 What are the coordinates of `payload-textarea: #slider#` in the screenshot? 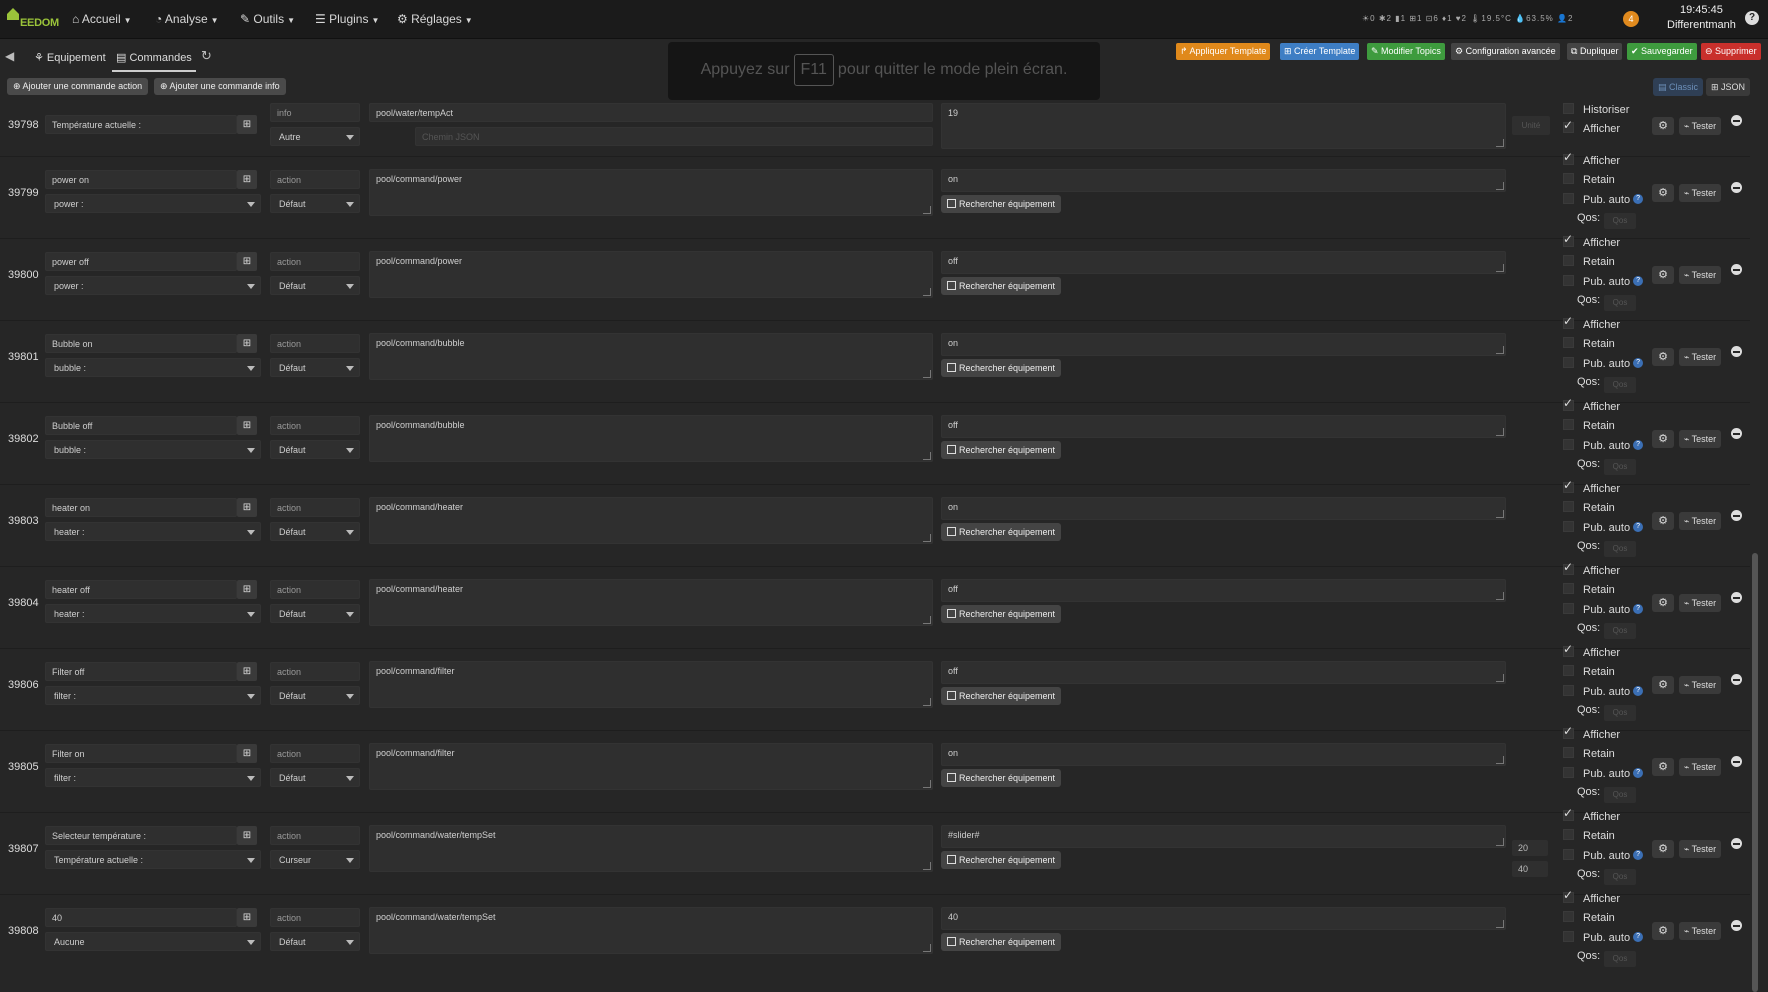 It's located at (1223, 836).